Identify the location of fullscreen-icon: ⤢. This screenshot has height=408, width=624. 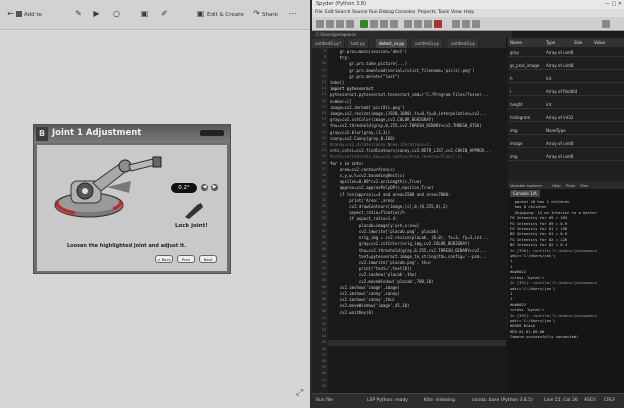
(299, 393).